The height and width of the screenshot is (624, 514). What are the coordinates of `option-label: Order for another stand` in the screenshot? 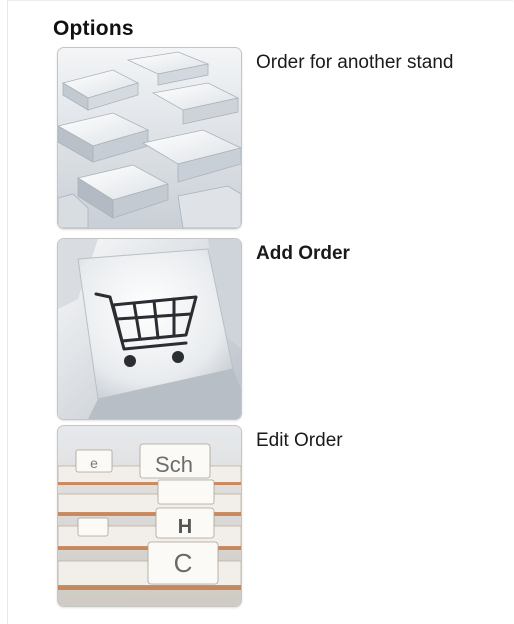 It's located at (355, 63).